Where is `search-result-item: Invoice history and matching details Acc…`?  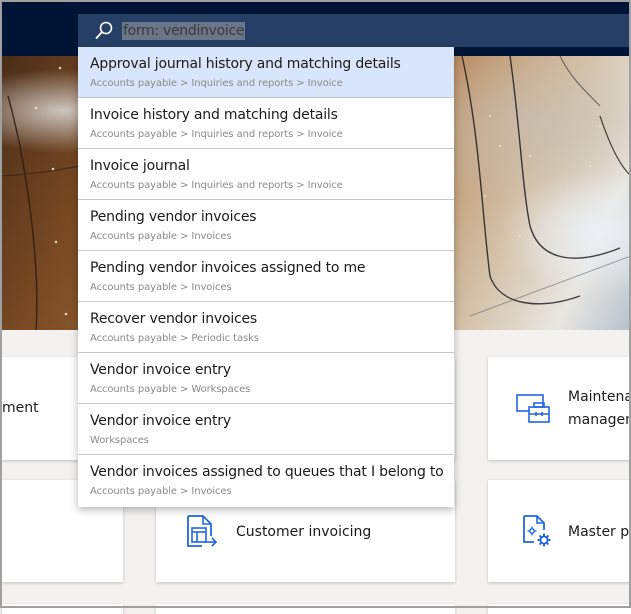 search-result-item: Invoice history and matching details Acc… is located at coordinates (266, 123).